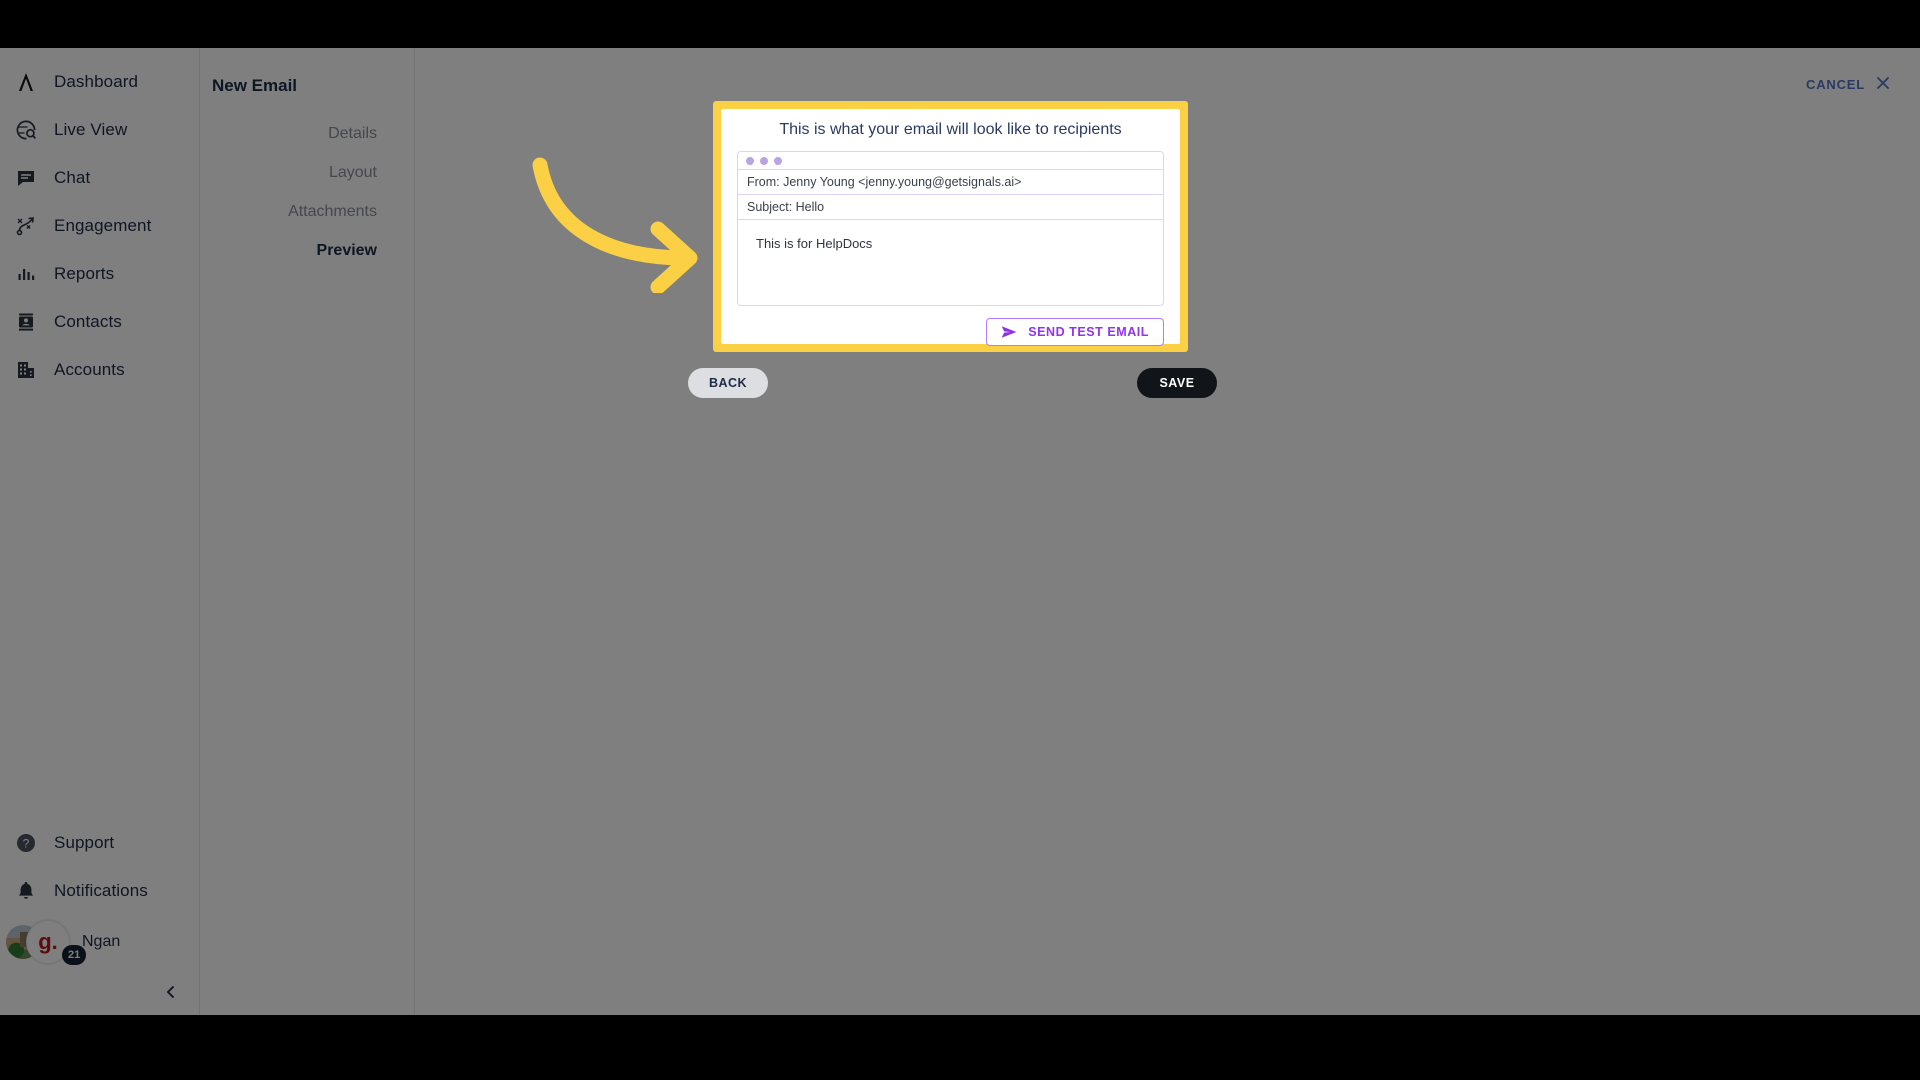  What do you see at coordinates (99, 178) in the screenshot?
I see `sidebar-item-chat: Chat` at bounding box center [99, 178].